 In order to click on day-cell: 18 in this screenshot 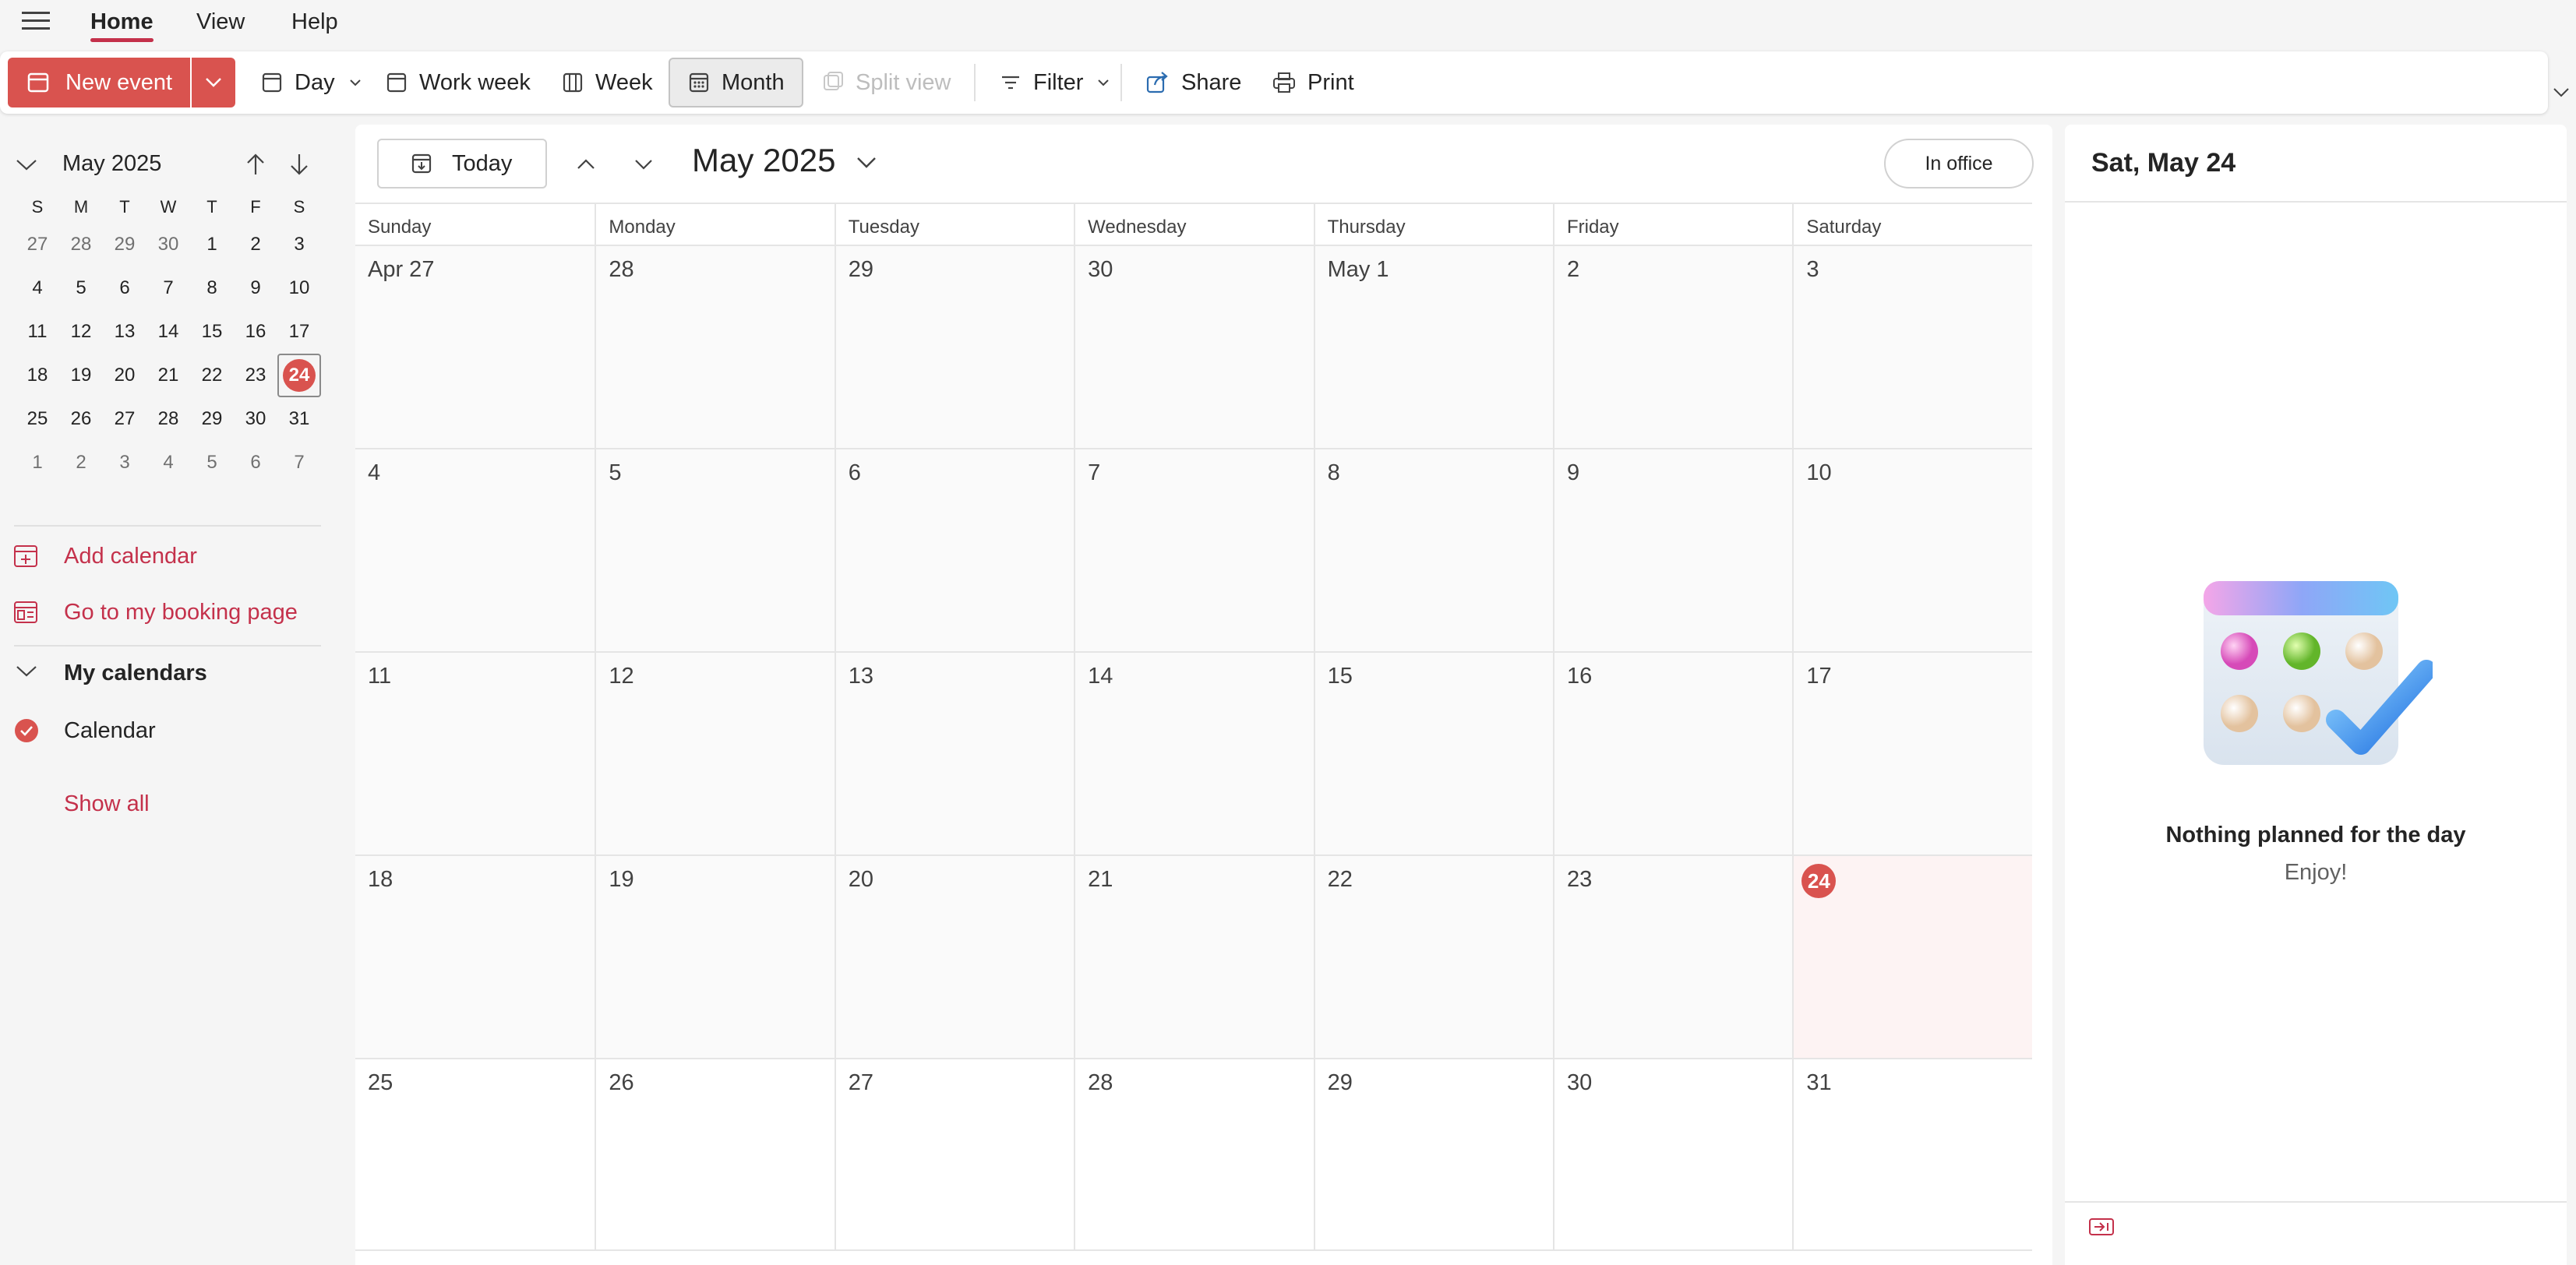, I will do `click(475, 957)`.